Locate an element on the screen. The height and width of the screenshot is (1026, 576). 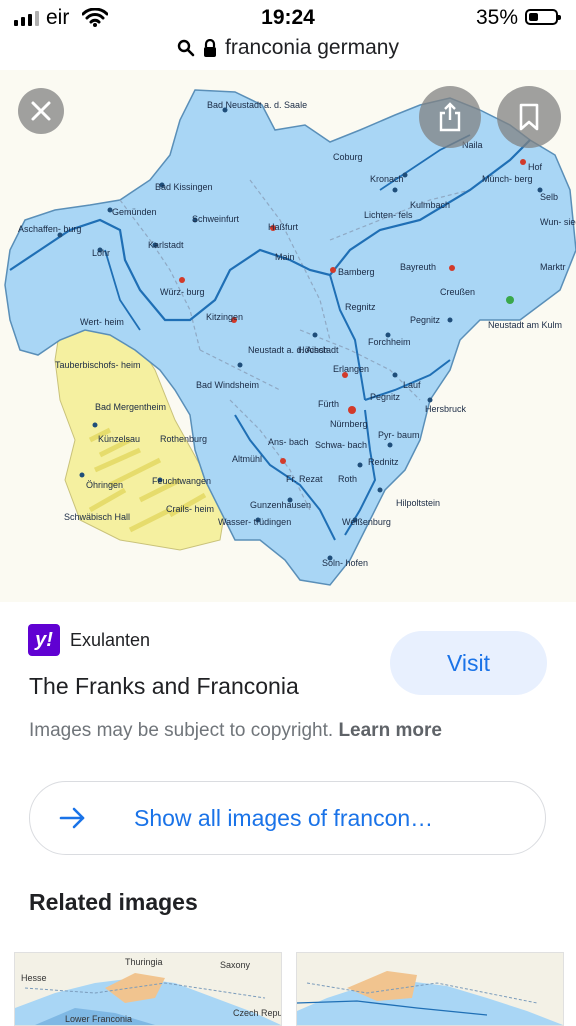
url-query: franconia germany is located at coordinates (312, 47).